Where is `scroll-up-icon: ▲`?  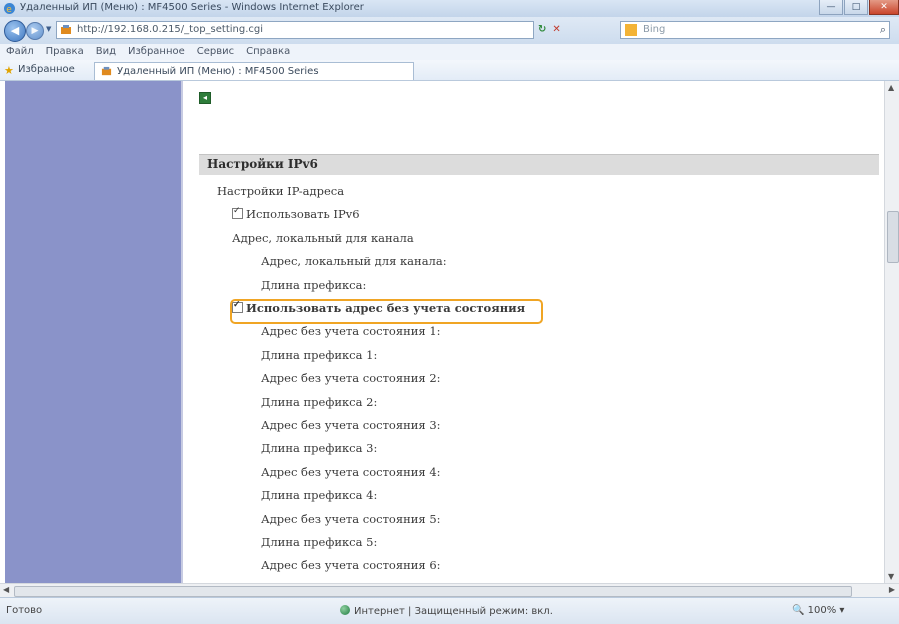 scroll-up-icon: ▲ is located at coordinates (891, 87).